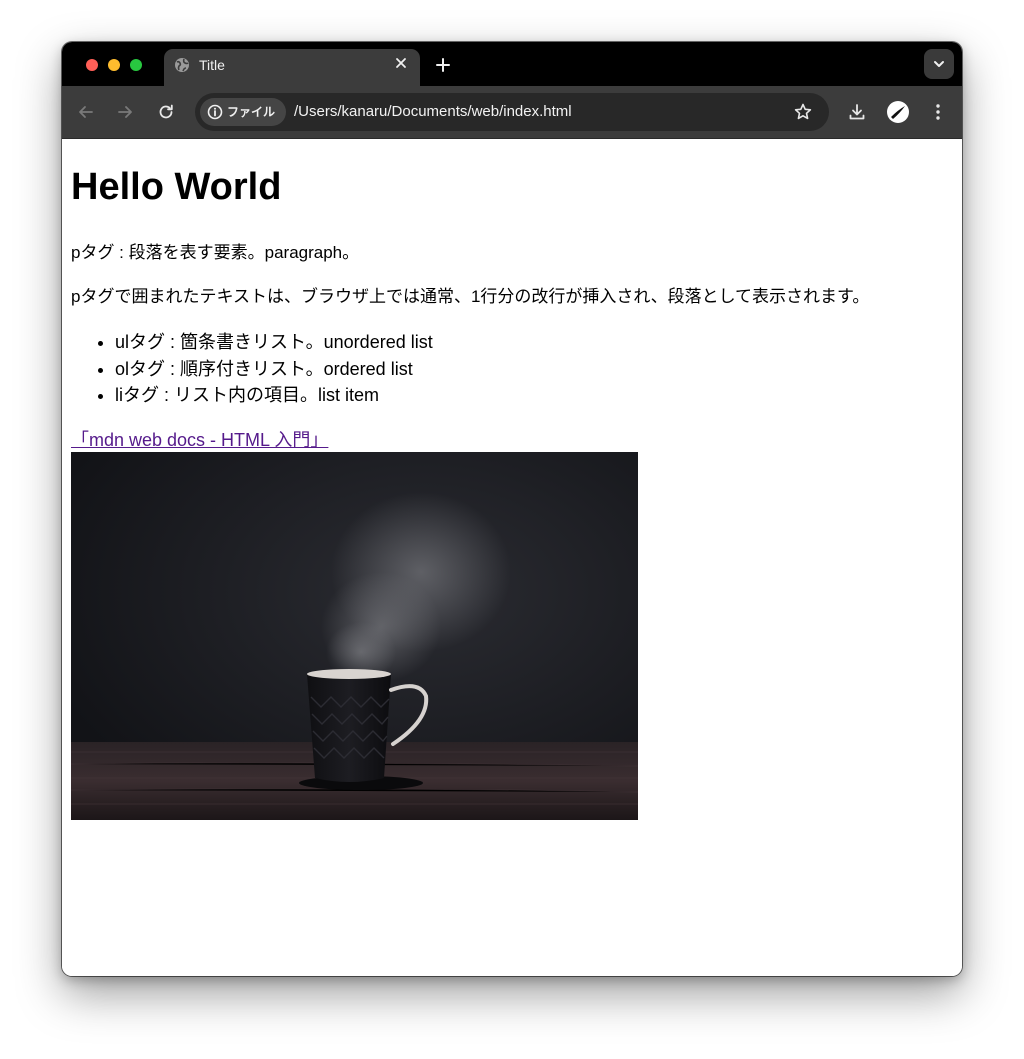  Describe the element at coordinates (199, 440) in the screenshot. I see `mdn-link: 「mdn web docs - HTML 入門」` at that location.